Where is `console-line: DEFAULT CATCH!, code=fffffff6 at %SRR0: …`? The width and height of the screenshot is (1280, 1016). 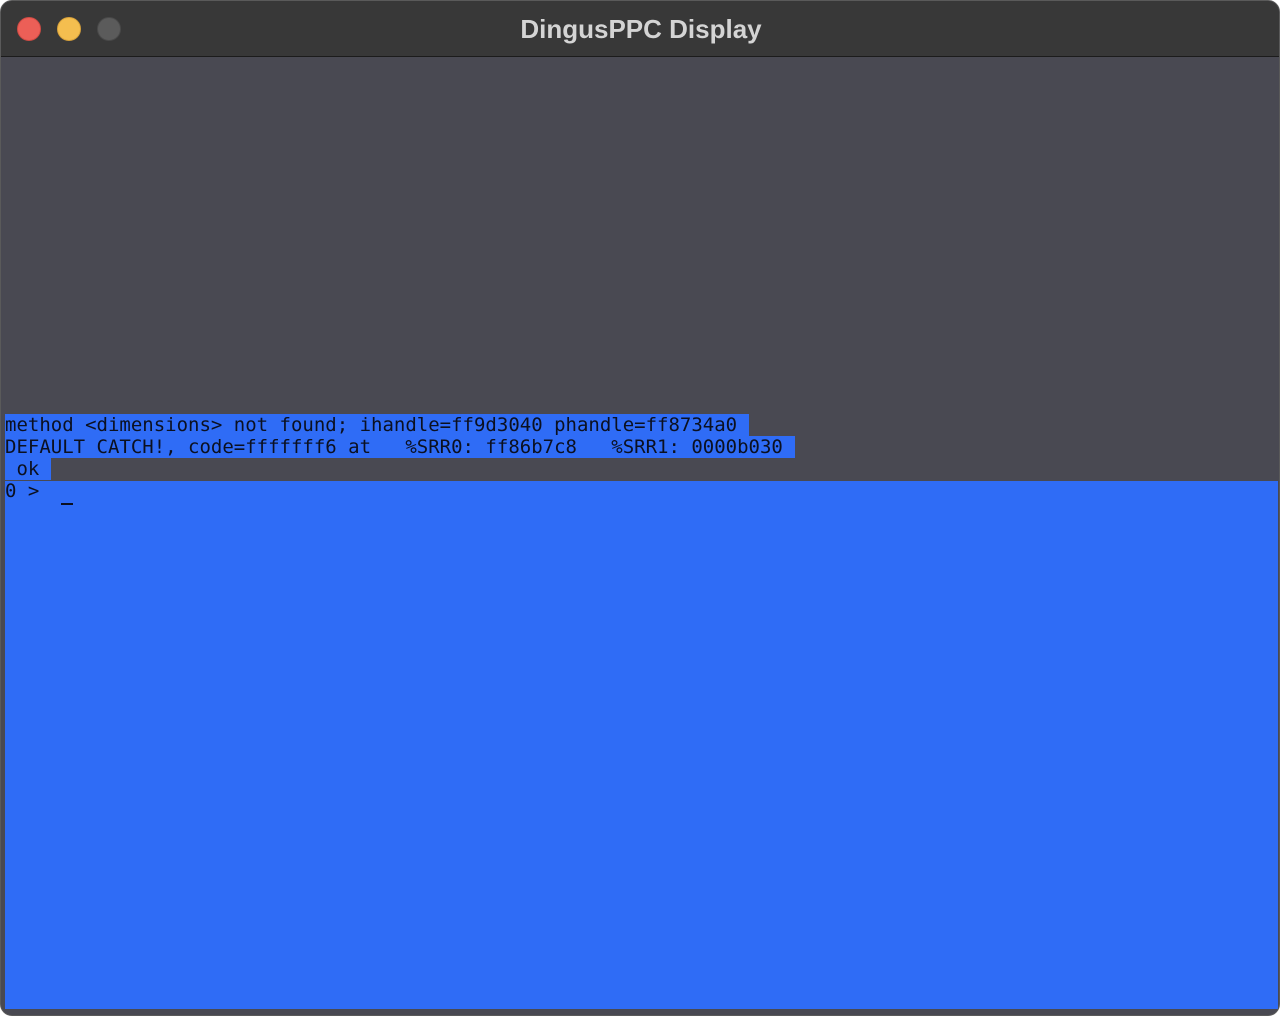 console-line: DEFAULT CATCH!, code=fffffff6 at %SRR0: … is located at coordinates (400, 447).